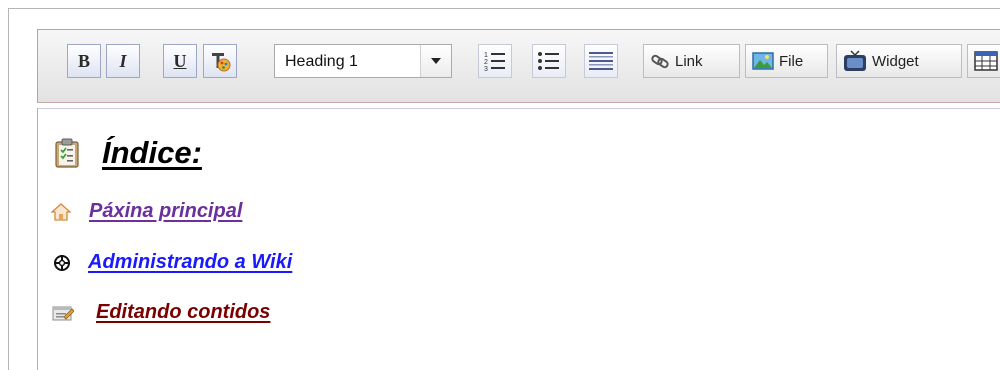  Describe the element at coordinates (791, 61) in the screenshot. I see `file-button-label: File` at that location.